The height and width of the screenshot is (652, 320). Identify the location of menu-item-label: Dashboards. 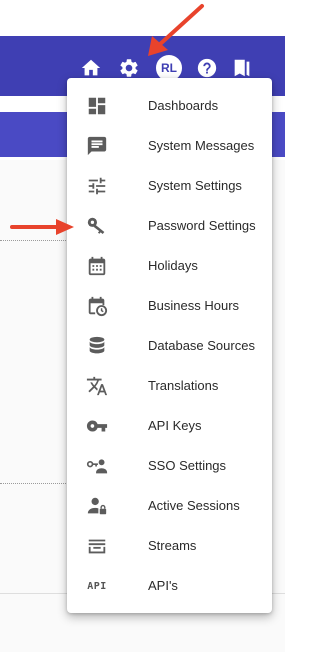
(183, 105).